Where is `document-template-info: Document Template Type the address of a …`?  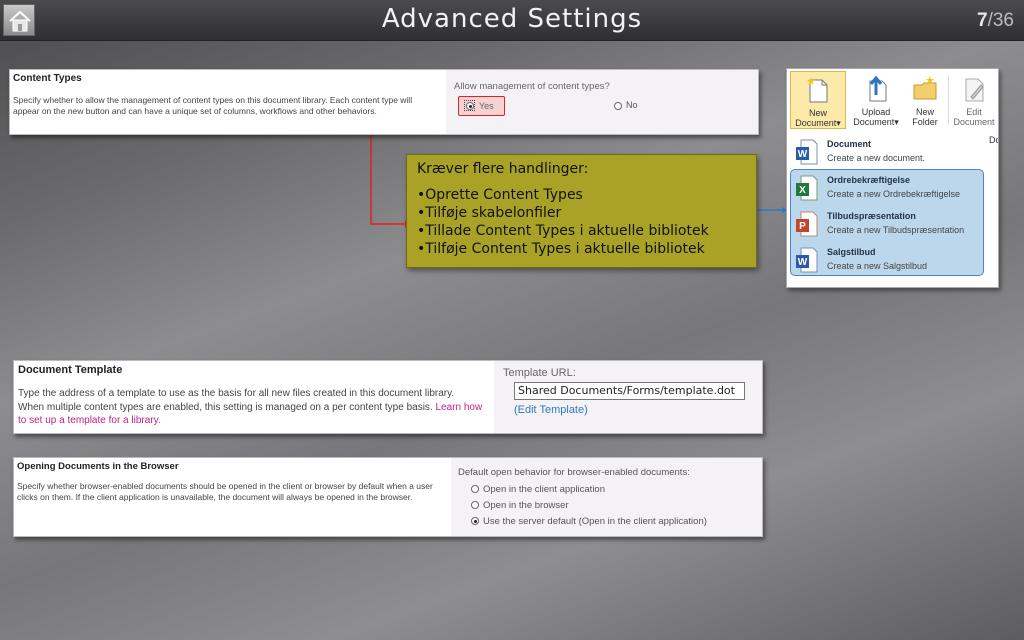
document-template-info: Document Template Type the address of a … is located at coordinates (254, 397).